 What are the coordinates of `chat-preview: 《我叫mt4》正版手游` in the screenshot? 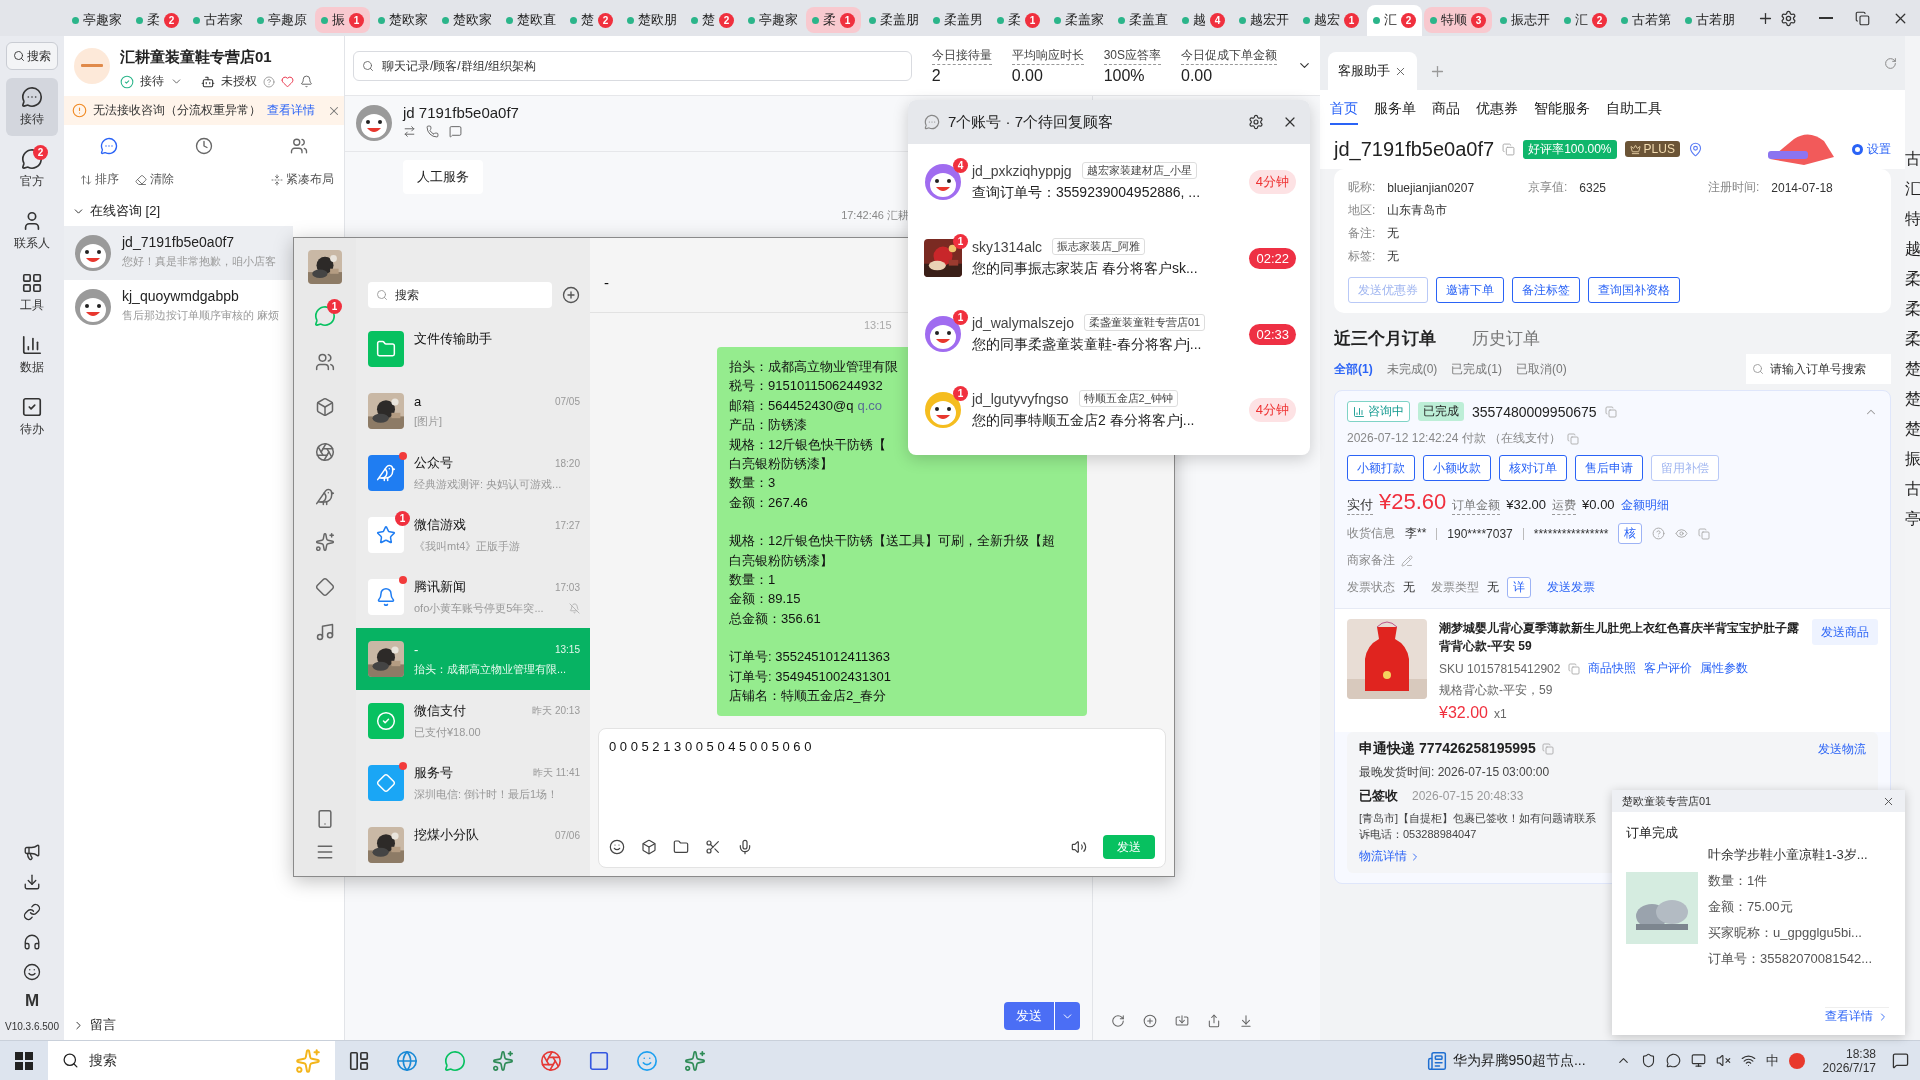 It's located at (467, 546).